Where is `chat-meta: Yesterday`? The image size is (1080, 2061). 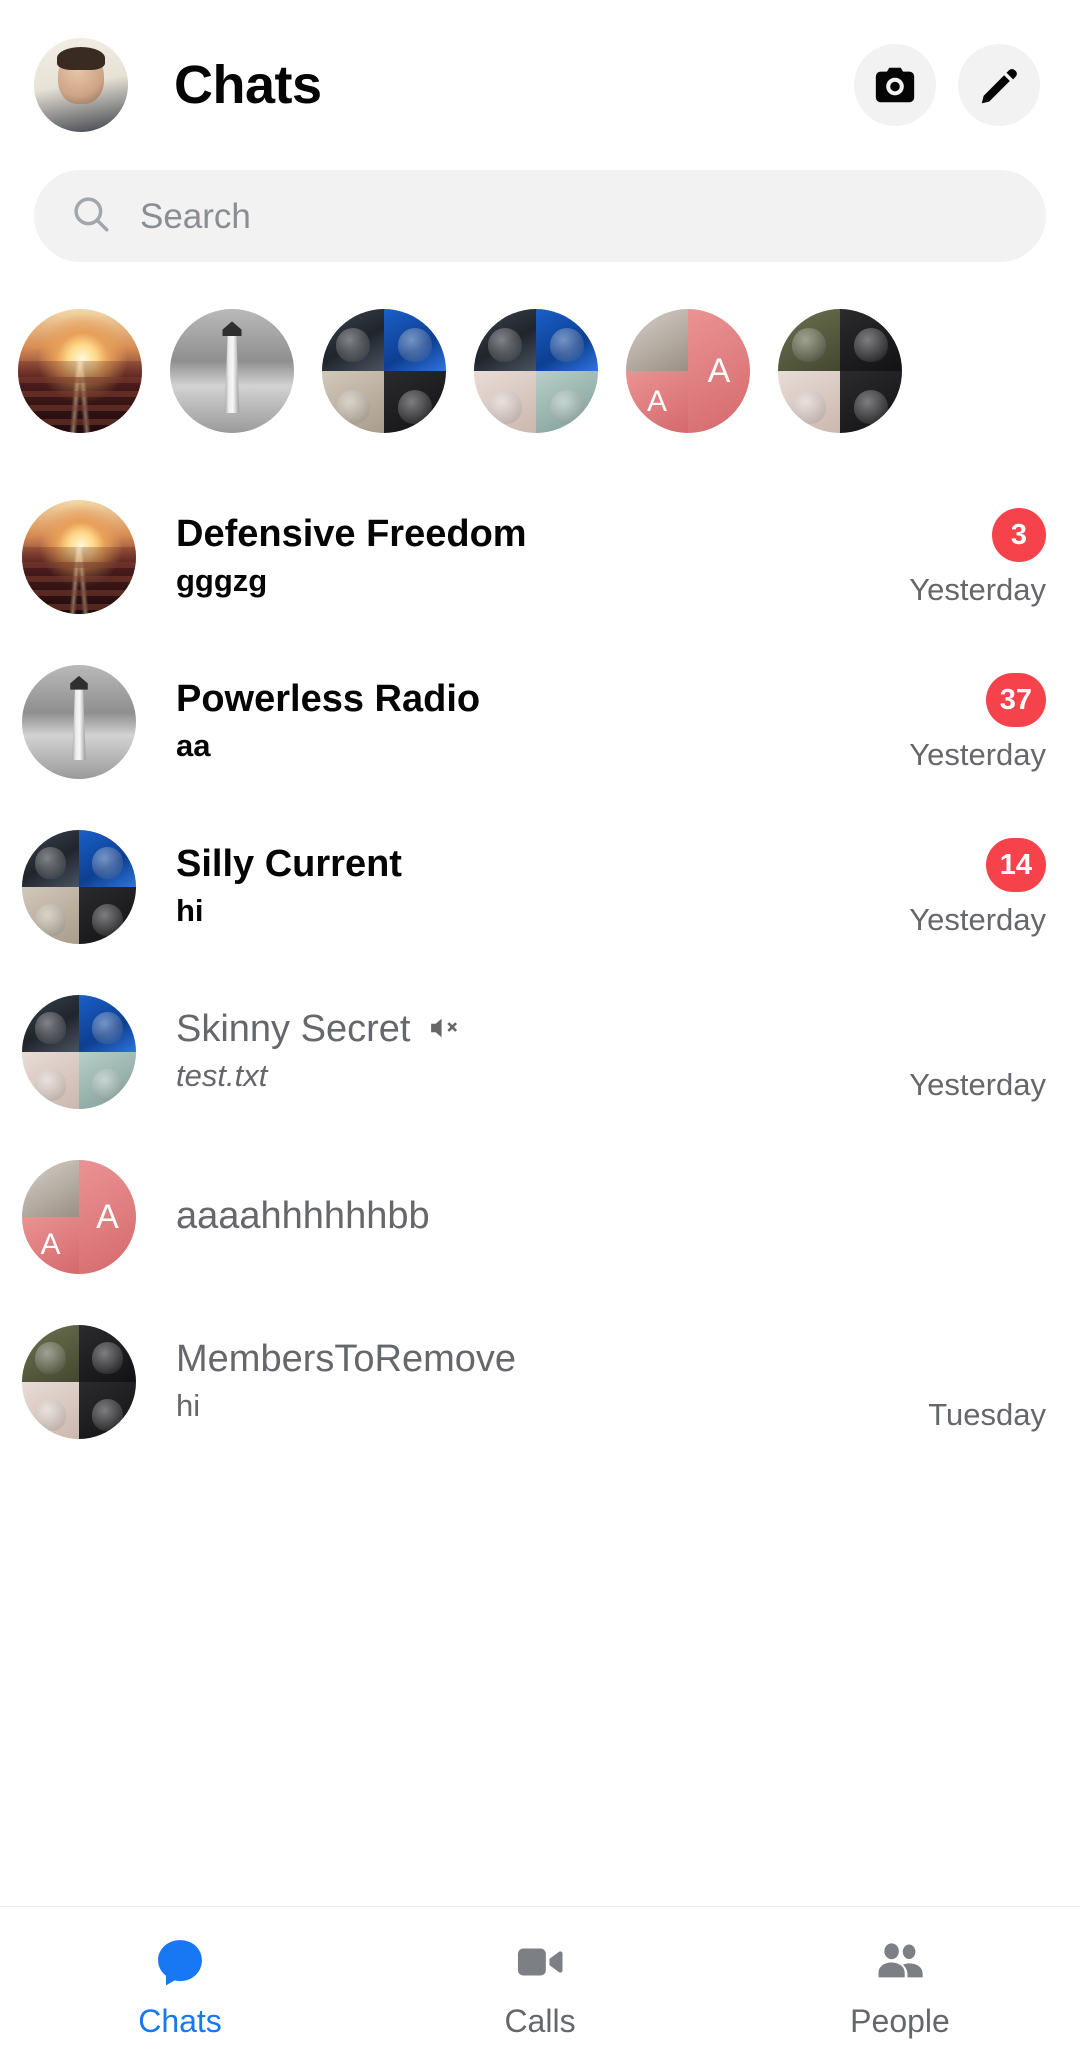 chat-meta: Yesterday is located at coordinates (968, 1051).